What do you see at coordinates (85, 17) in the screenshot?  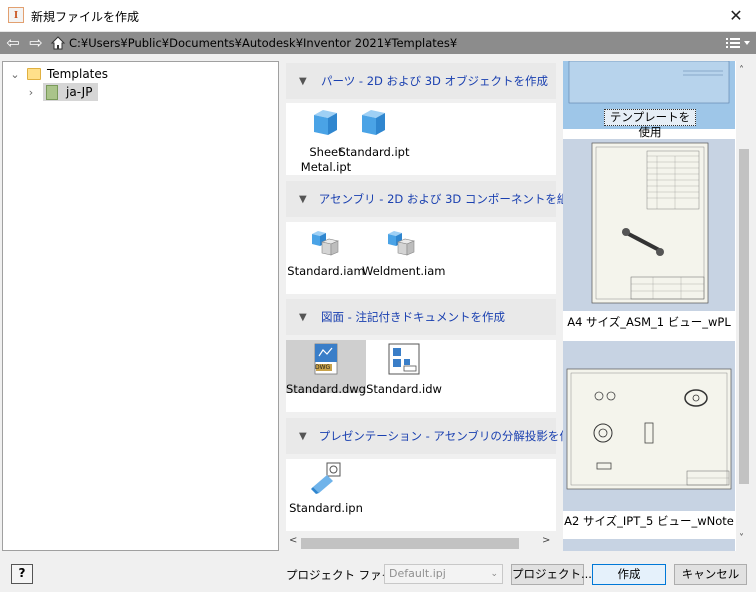 I see `window-title: 新規ファイルを作成` at bounding box center [85, 17].